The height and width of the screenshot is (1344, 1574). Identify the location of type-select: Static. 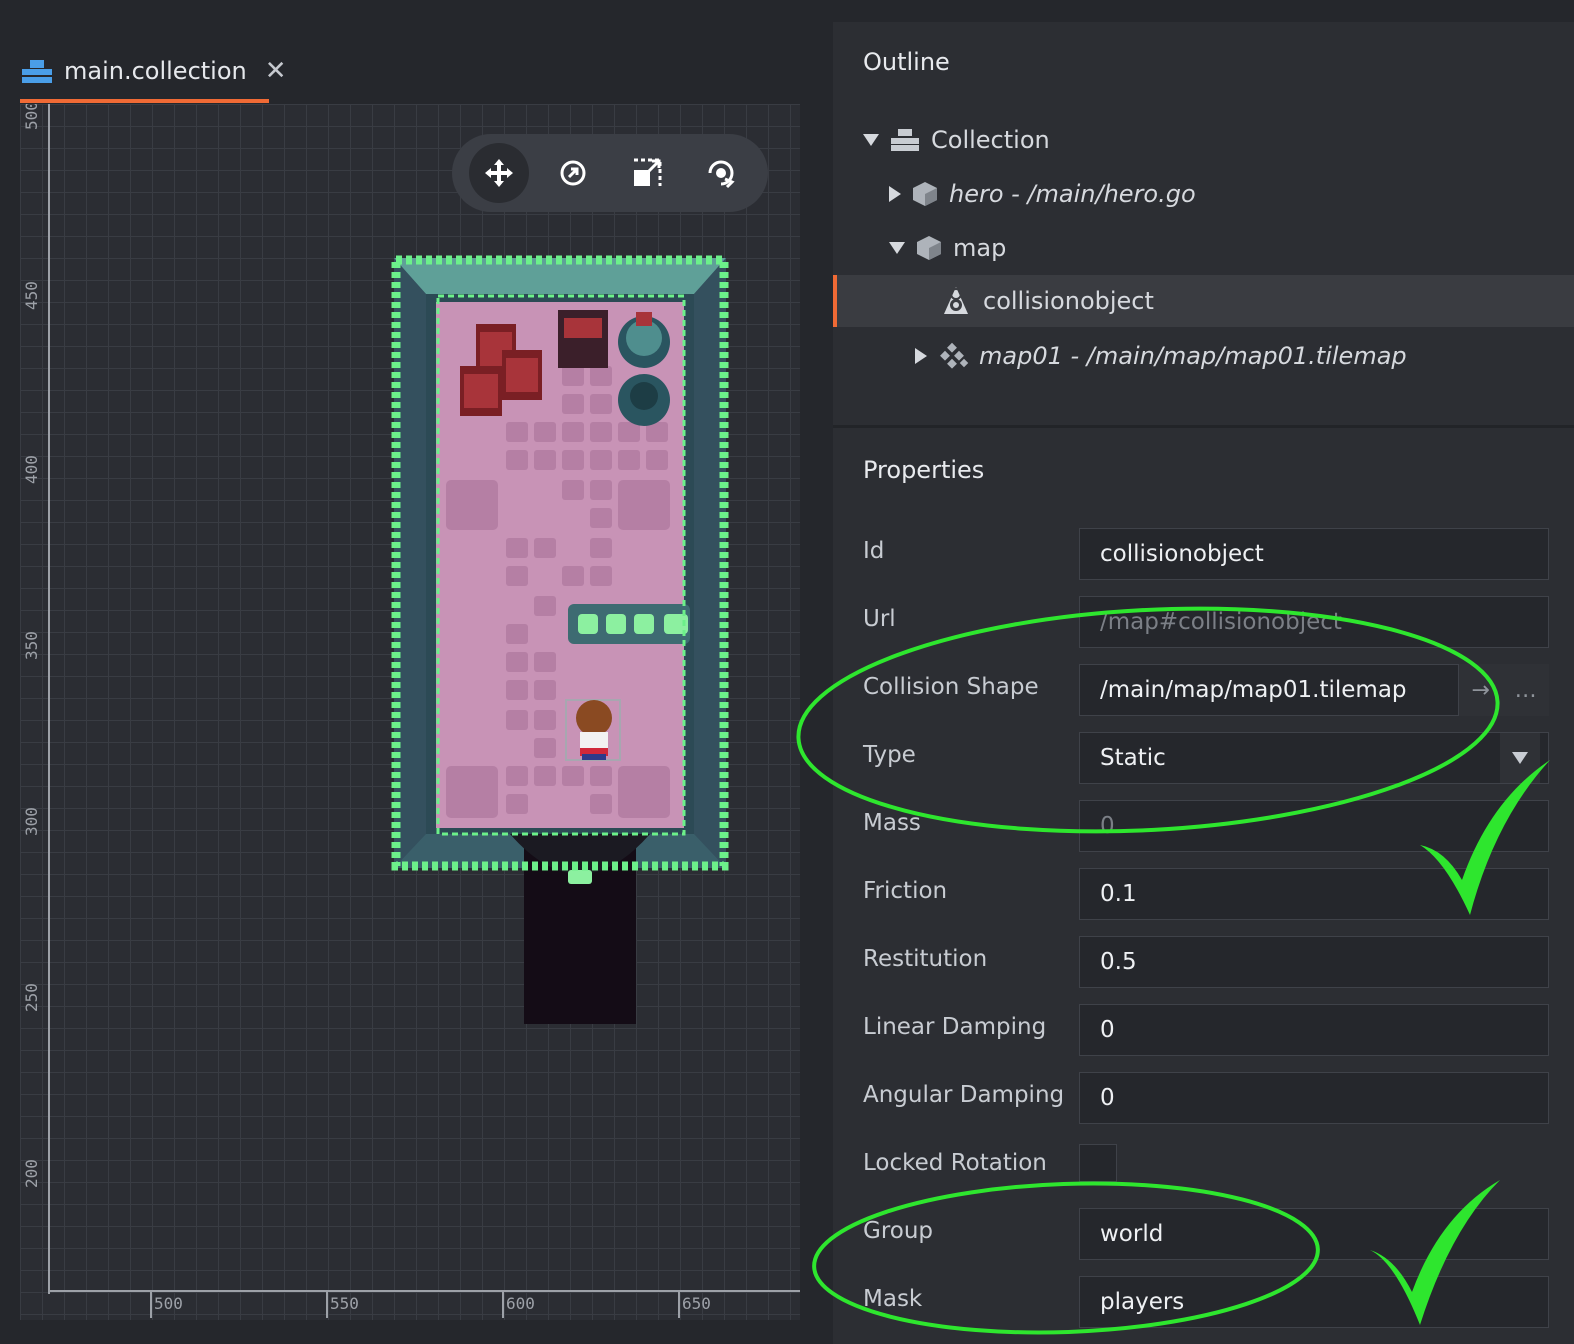
(1314, 758).